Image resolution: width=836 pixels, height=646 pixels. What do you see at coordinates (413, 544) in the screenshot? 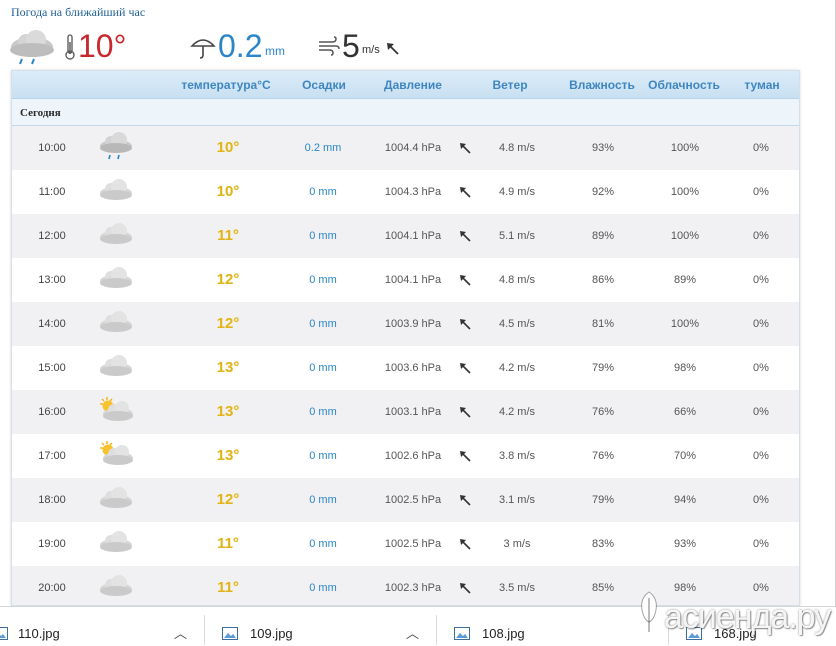
I see `row-pressure: 1002.5 hPa` at bounding box center [413, 544].